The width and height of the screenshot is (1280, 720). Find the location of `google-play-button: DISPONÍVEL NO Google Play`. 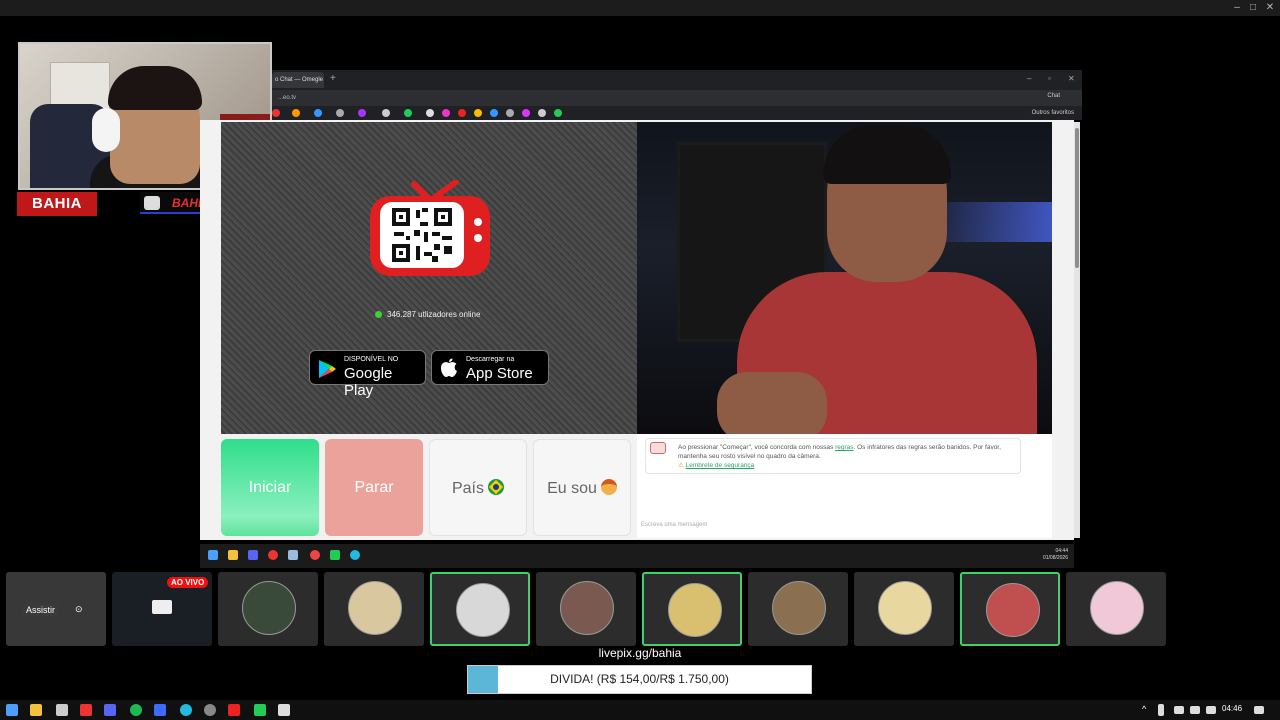

google-play-button: DISPONÍVEL NO Google Play is located at coordinates (367, 374).